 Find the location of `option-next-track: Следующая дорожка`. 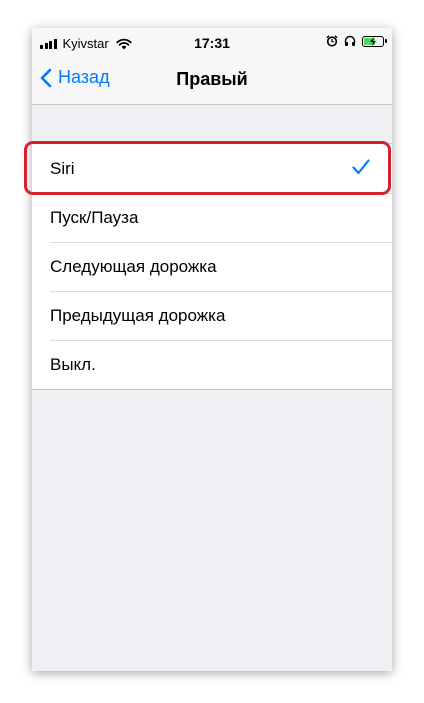

option-next-track: Следующая дорожка is located at coordinates (212, 266).